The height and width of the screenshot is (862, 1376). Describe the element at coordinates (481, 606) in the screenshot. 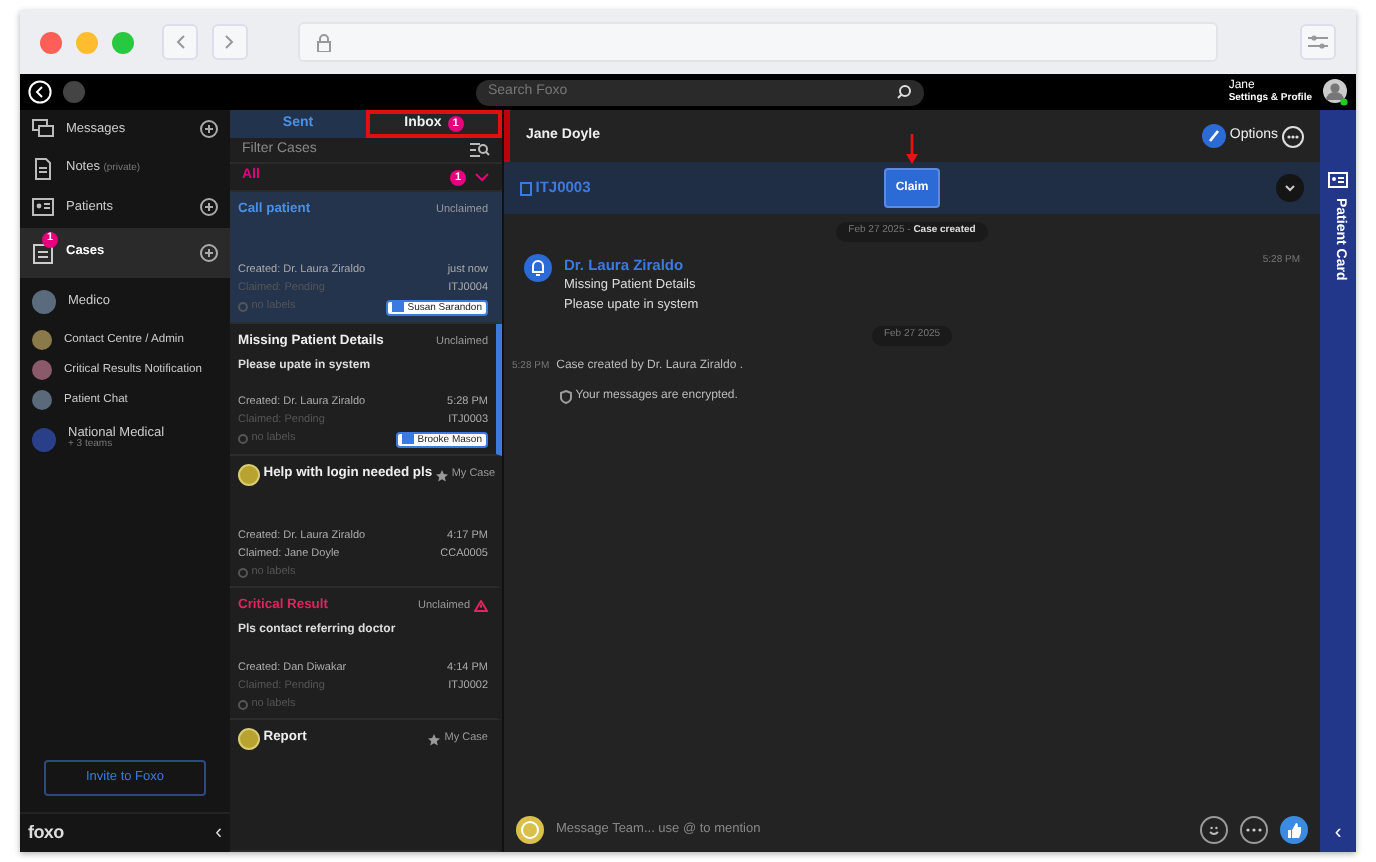

I see `warning-icon` at that location.